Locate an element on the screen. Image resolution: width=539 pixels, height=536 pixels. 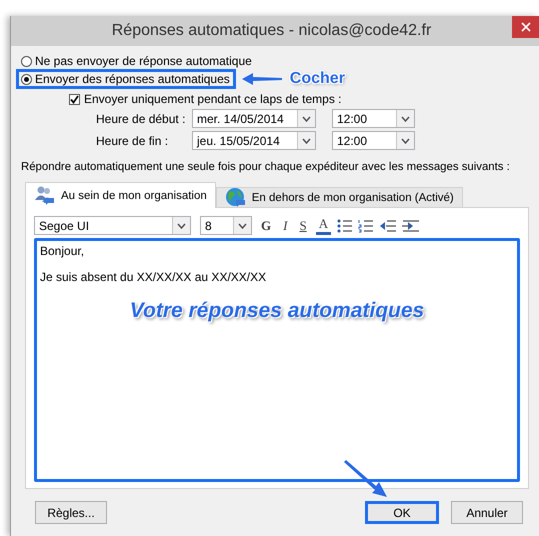
bullet-list-icon is located at coordinates (344, 225).